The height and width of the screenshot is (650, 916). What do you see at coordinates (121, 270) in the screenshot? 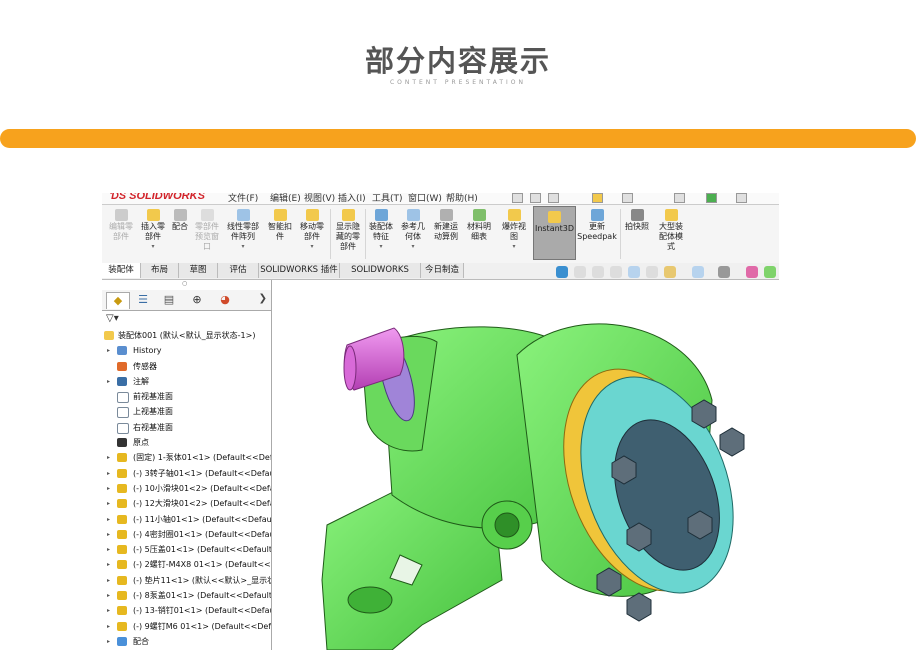
I see `tab-assembly: 装配体` at bounding box center [121, 270].